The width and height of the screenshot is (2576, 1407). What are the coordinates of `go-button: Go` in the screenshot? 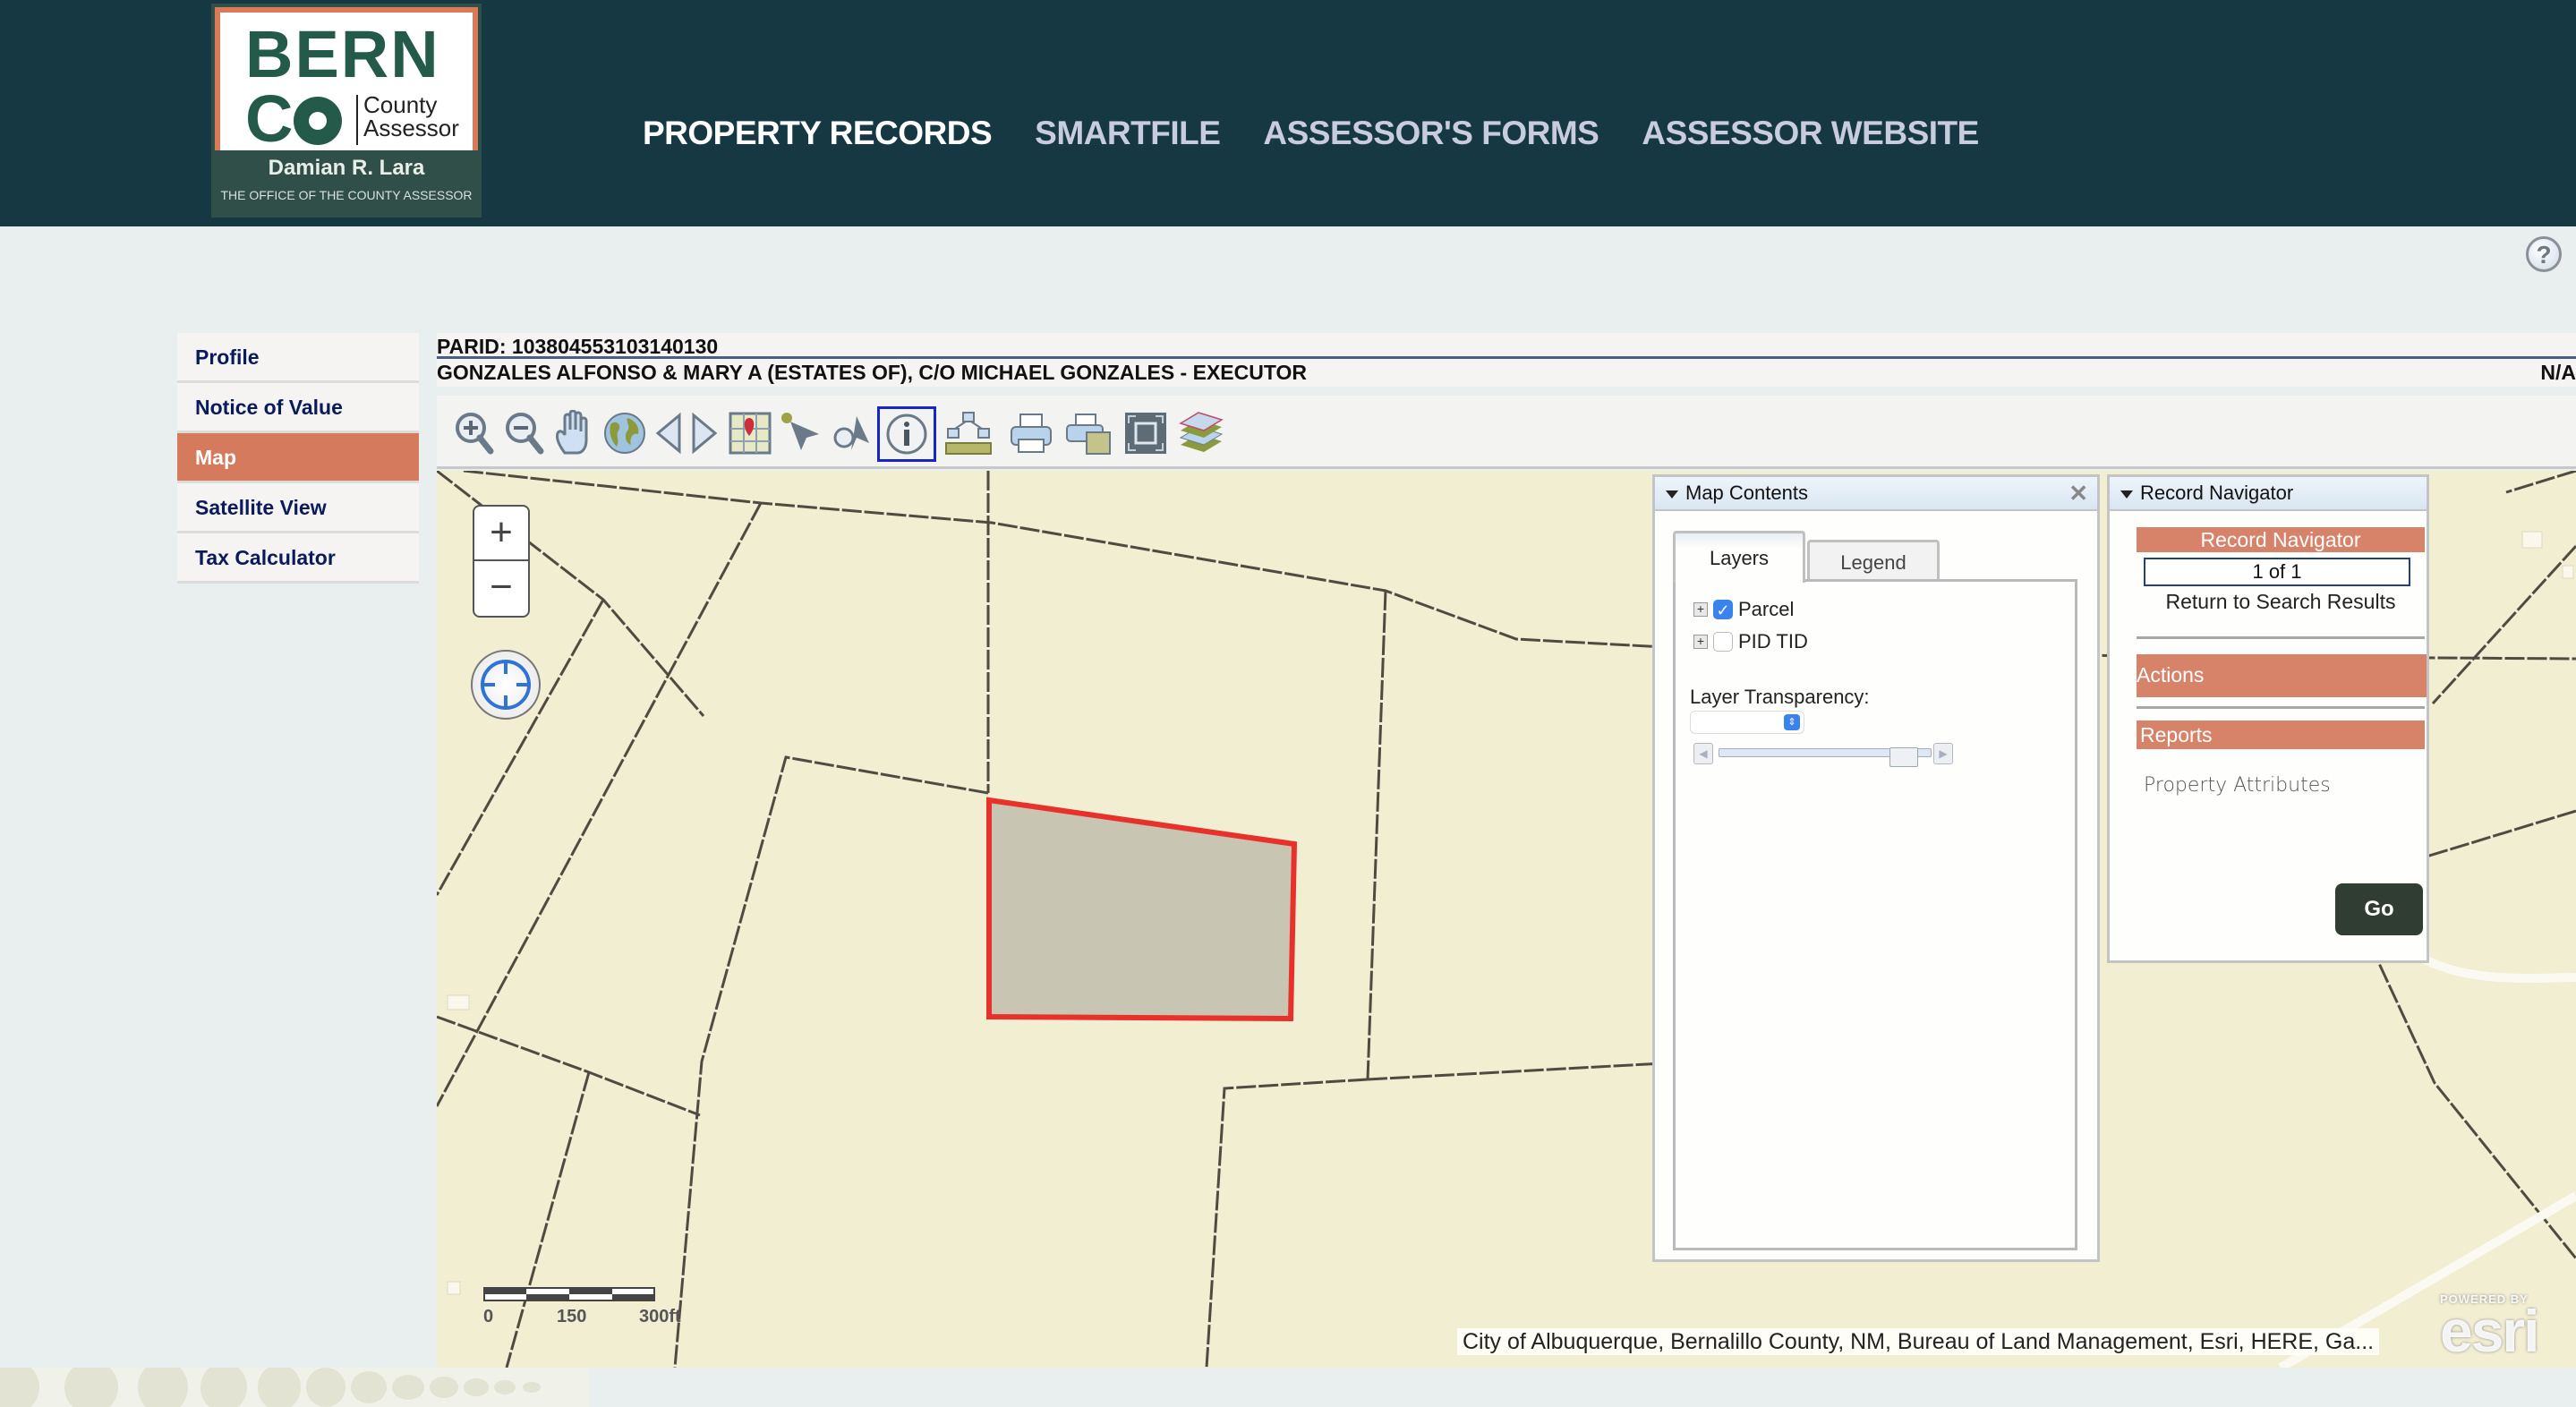 It's located at (2379, 909).